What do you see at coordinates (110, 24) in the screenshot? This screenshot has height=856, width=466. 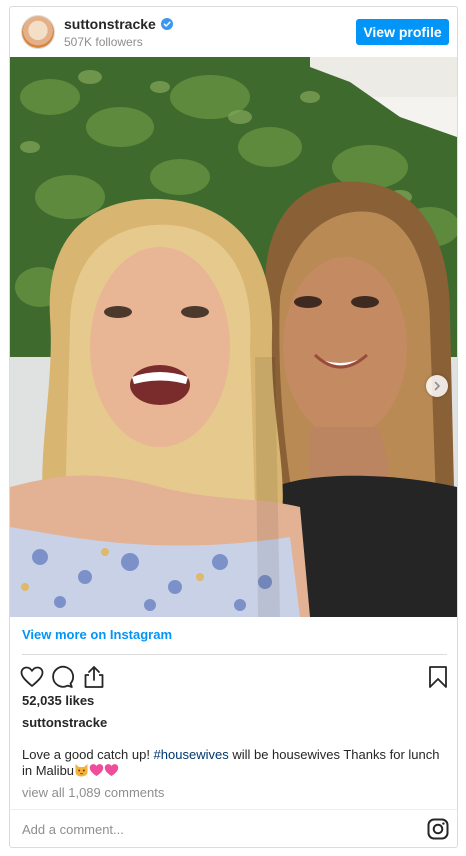 I see `username: suttonstracke` at bounding box center [110, 24].